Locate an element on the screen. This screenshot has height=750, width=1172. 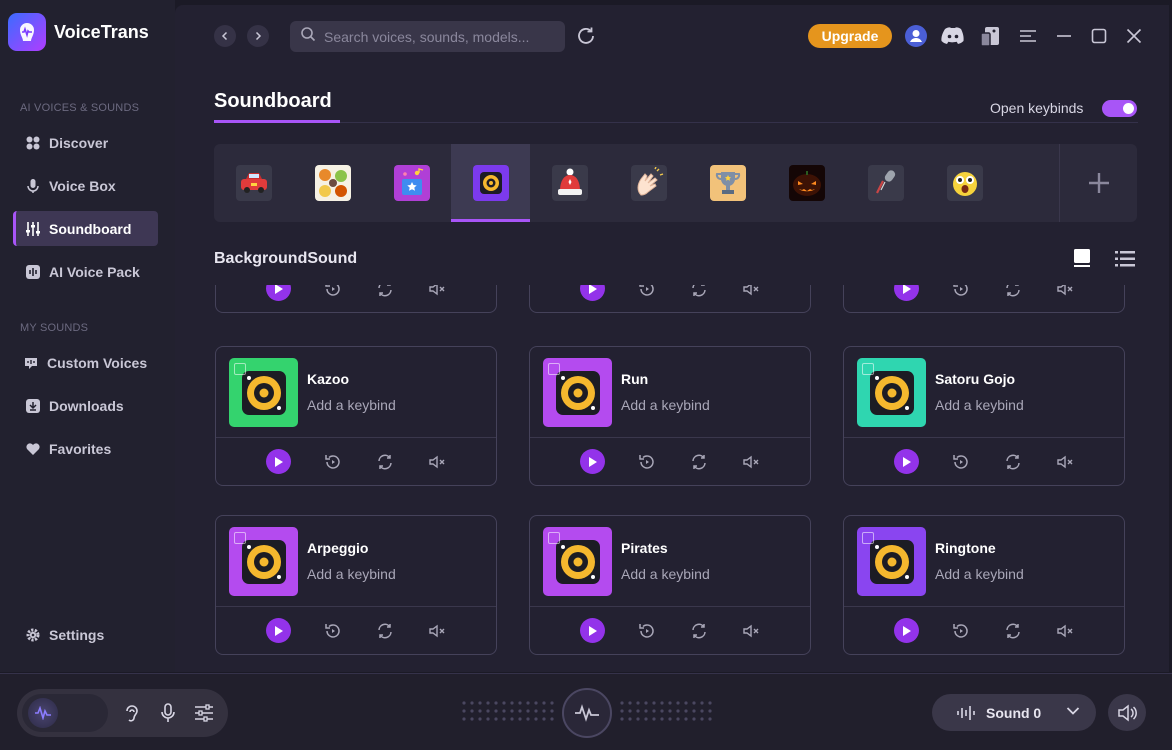
sliders-icon is located at coordinates (33, 229).